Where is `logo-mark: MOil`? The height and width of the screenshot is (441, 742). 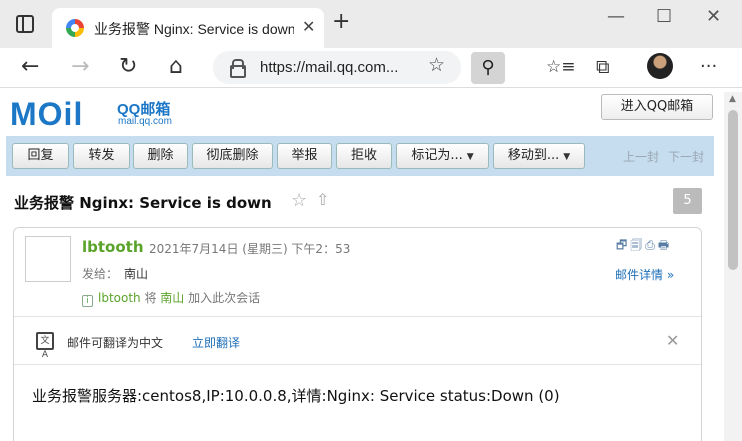
logo-mark: MOil is located at coordinates (47, 114).